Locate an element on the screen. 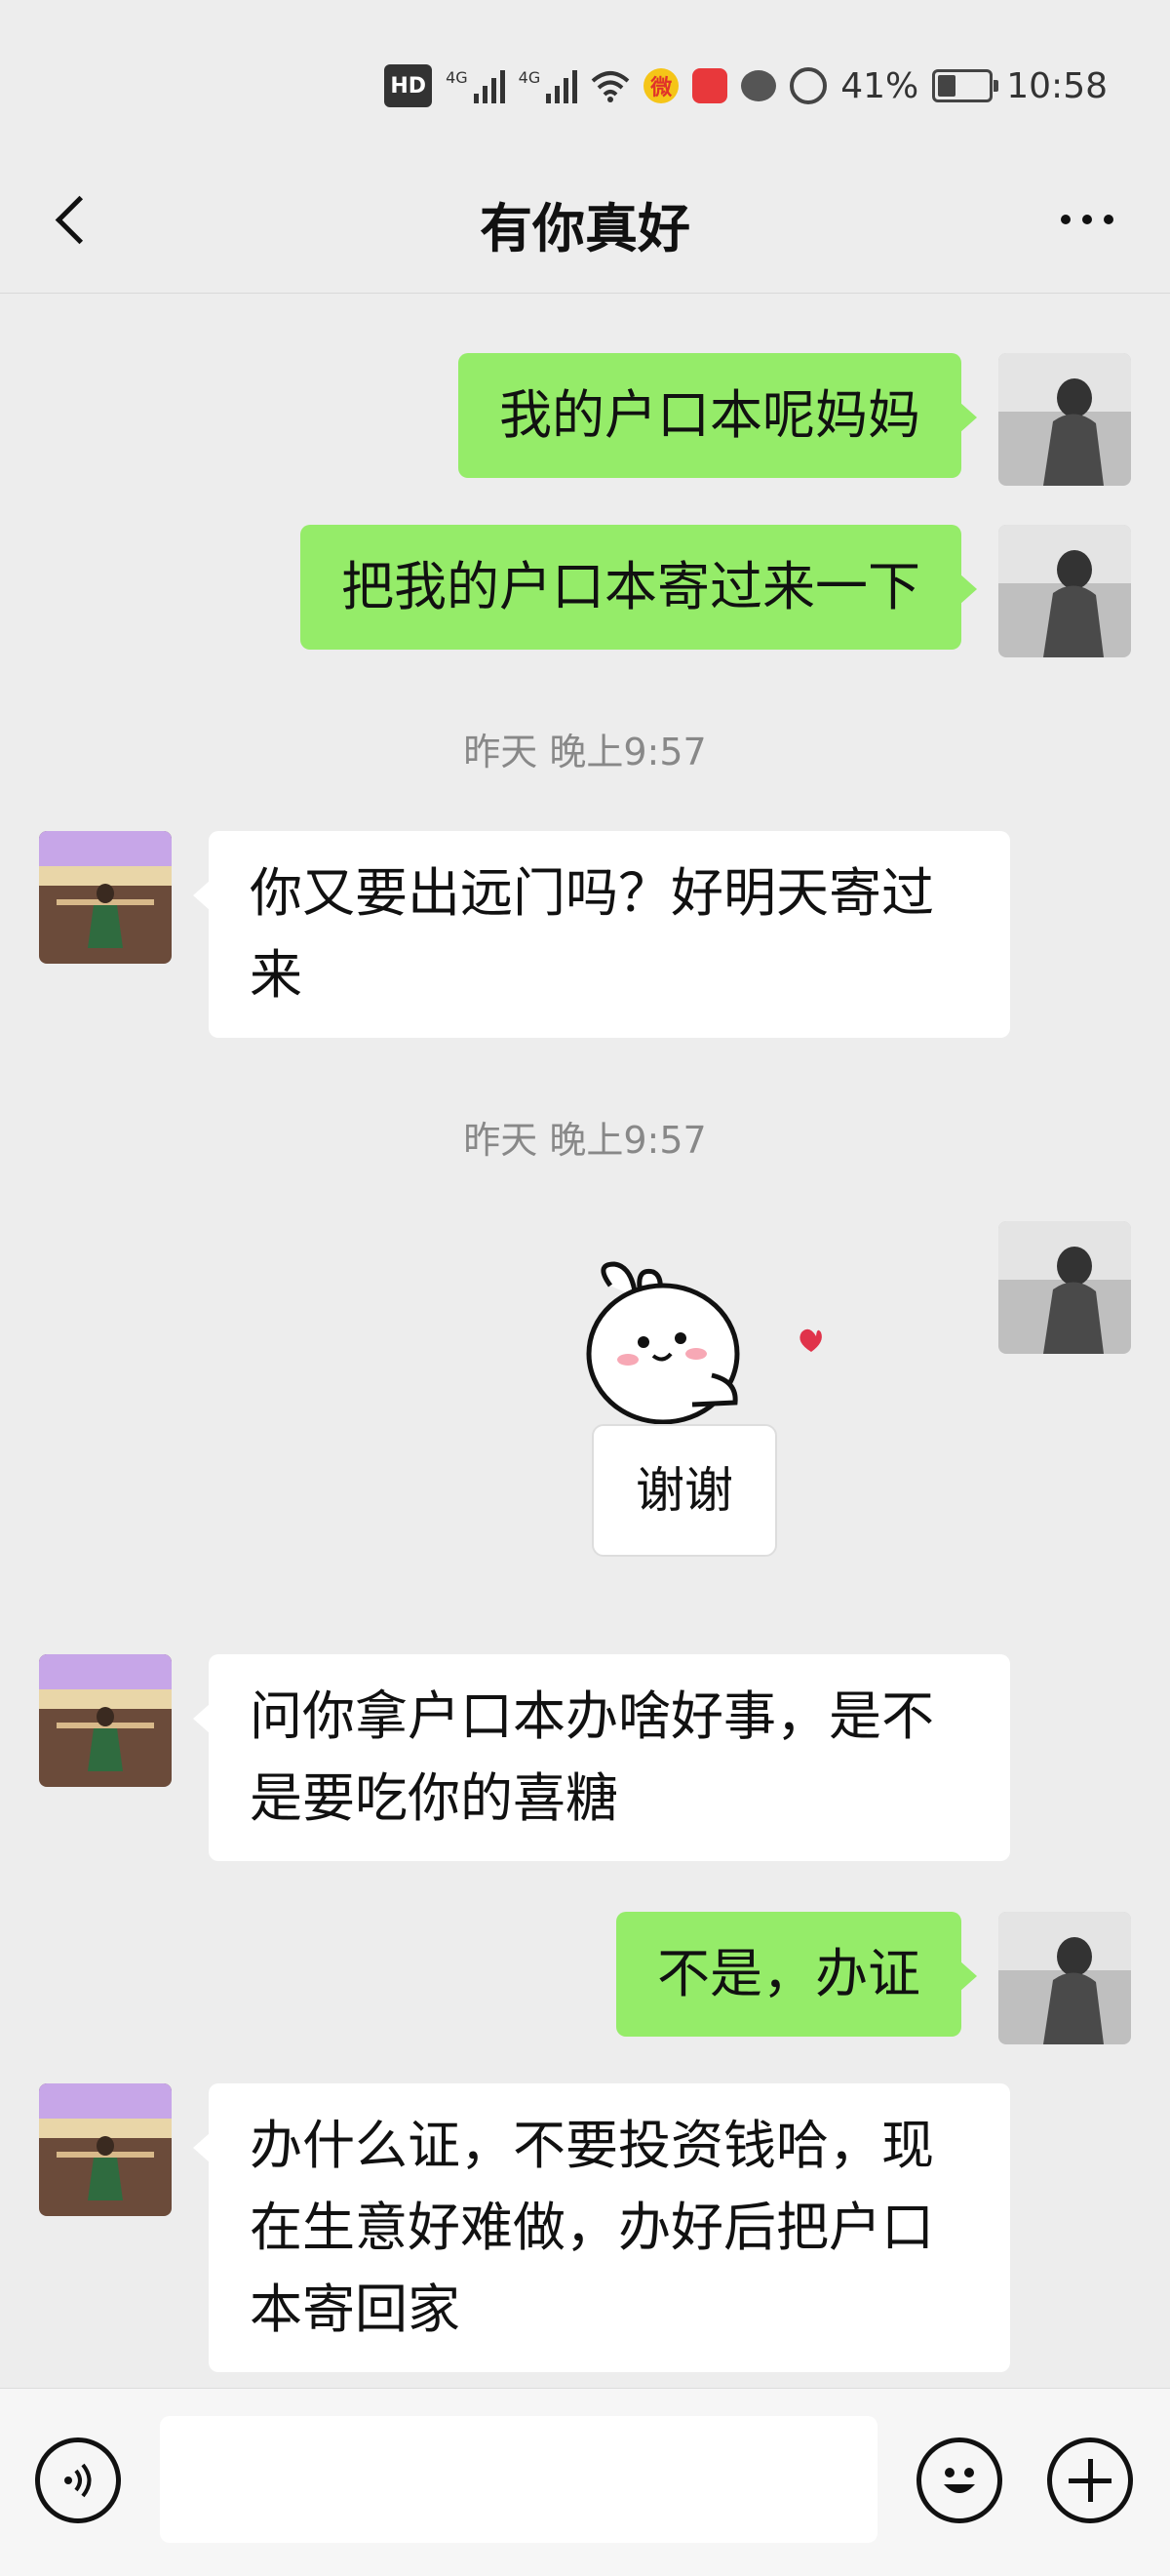 The width and height of the screenshot is (1170, 2576). battery-percent: 41% is located at coordinates (879, 85).